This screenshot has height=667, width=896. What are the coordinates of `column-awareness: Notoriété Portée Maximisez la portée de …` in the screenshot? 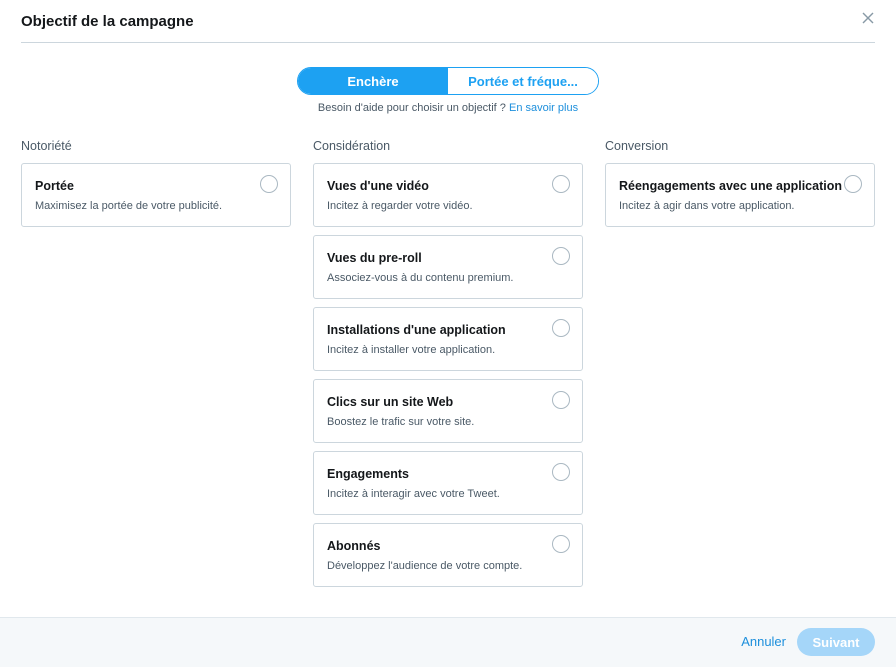 It's located at (156, 186).